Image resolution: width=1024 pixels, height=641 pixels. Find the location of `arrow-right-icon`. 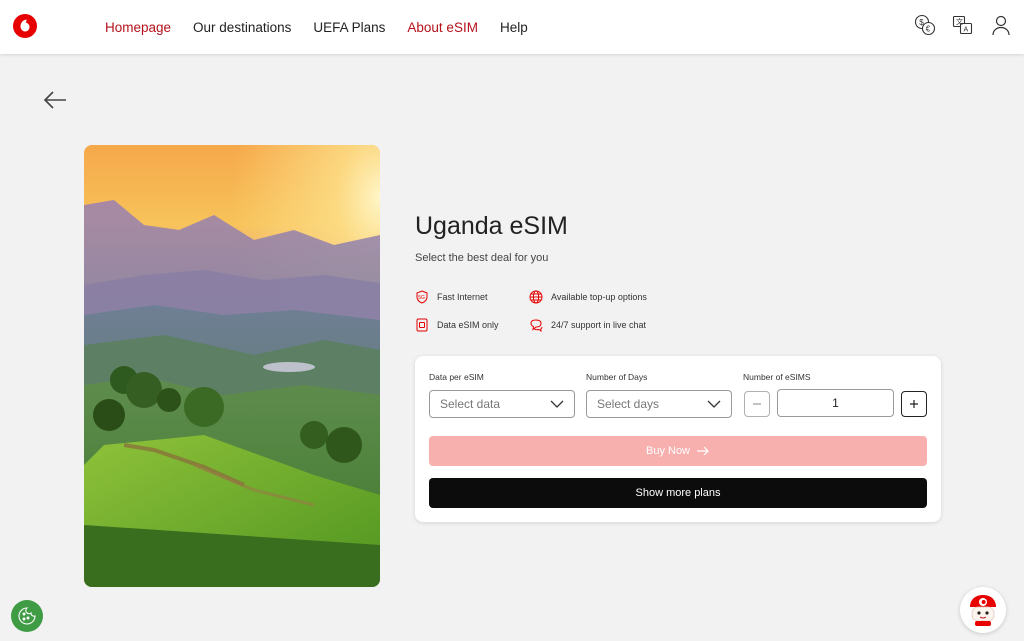

arrow-right-icon is located at coordinates (703, 451).